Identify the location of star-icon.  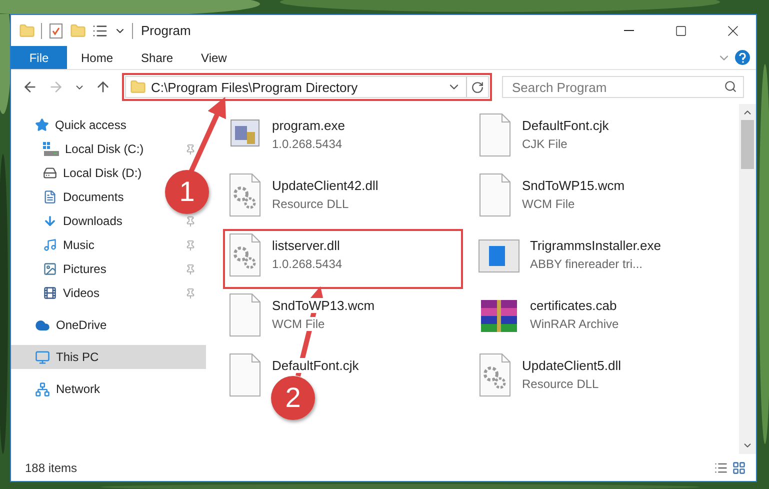
(42, 125).